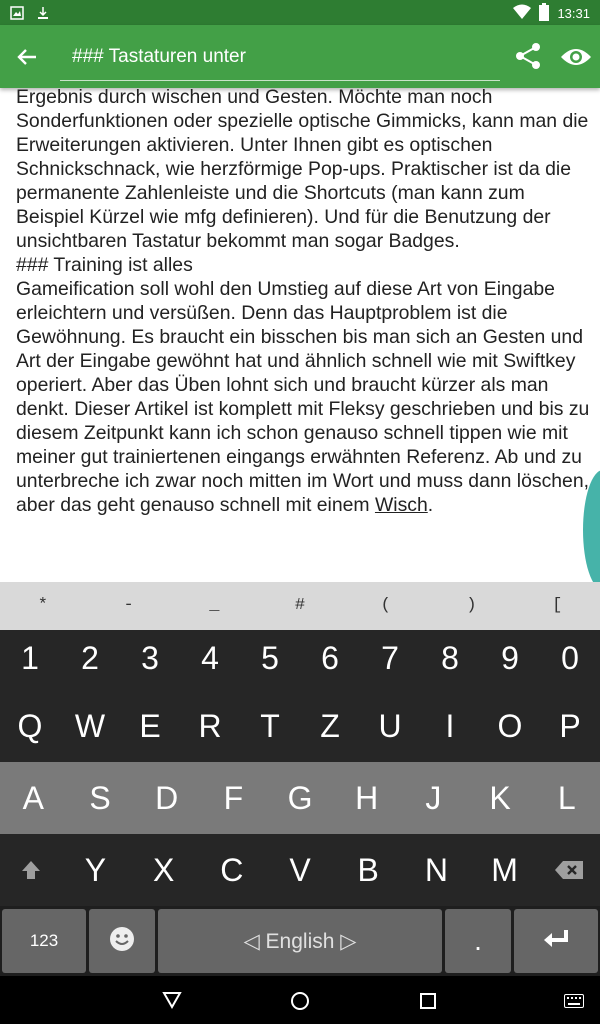 The width and height of the screenshot is (600, 1024). What do you see at coordinates (576, 57) in the screenshot?
I see `eye-icon` at bounding box center [576, 57].